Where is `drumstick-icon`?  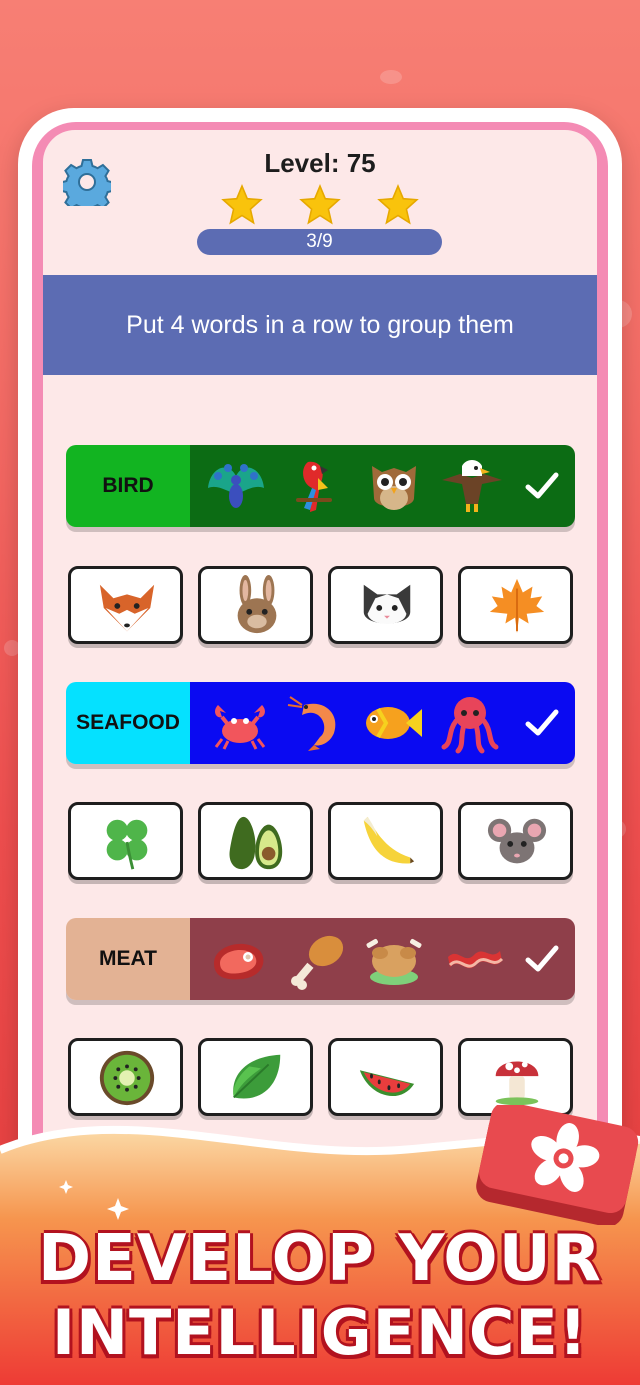 drumstick-icon is located at coordinates (318, 959).